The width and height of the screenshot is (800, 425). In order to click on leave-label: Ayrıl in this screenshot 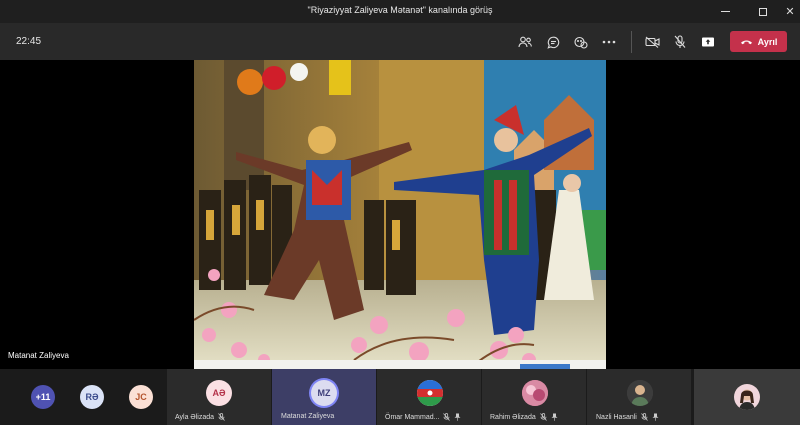, I will do `click(767, 41)`.